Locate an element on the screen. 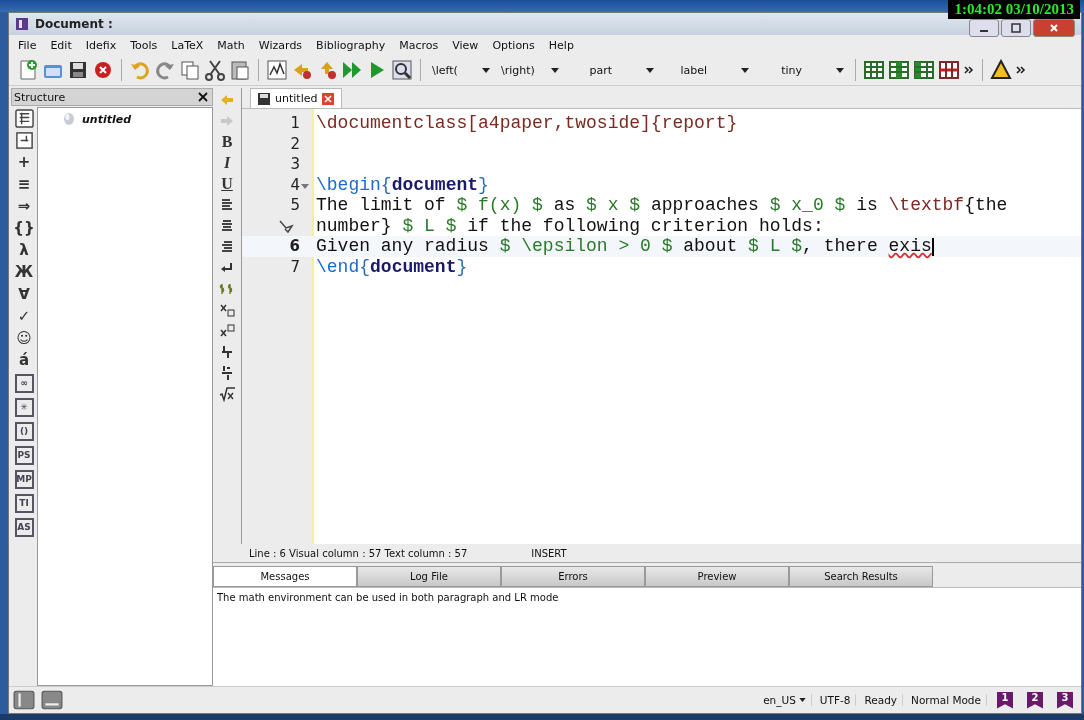  new-file-icon is located at coordinates (28, 70).